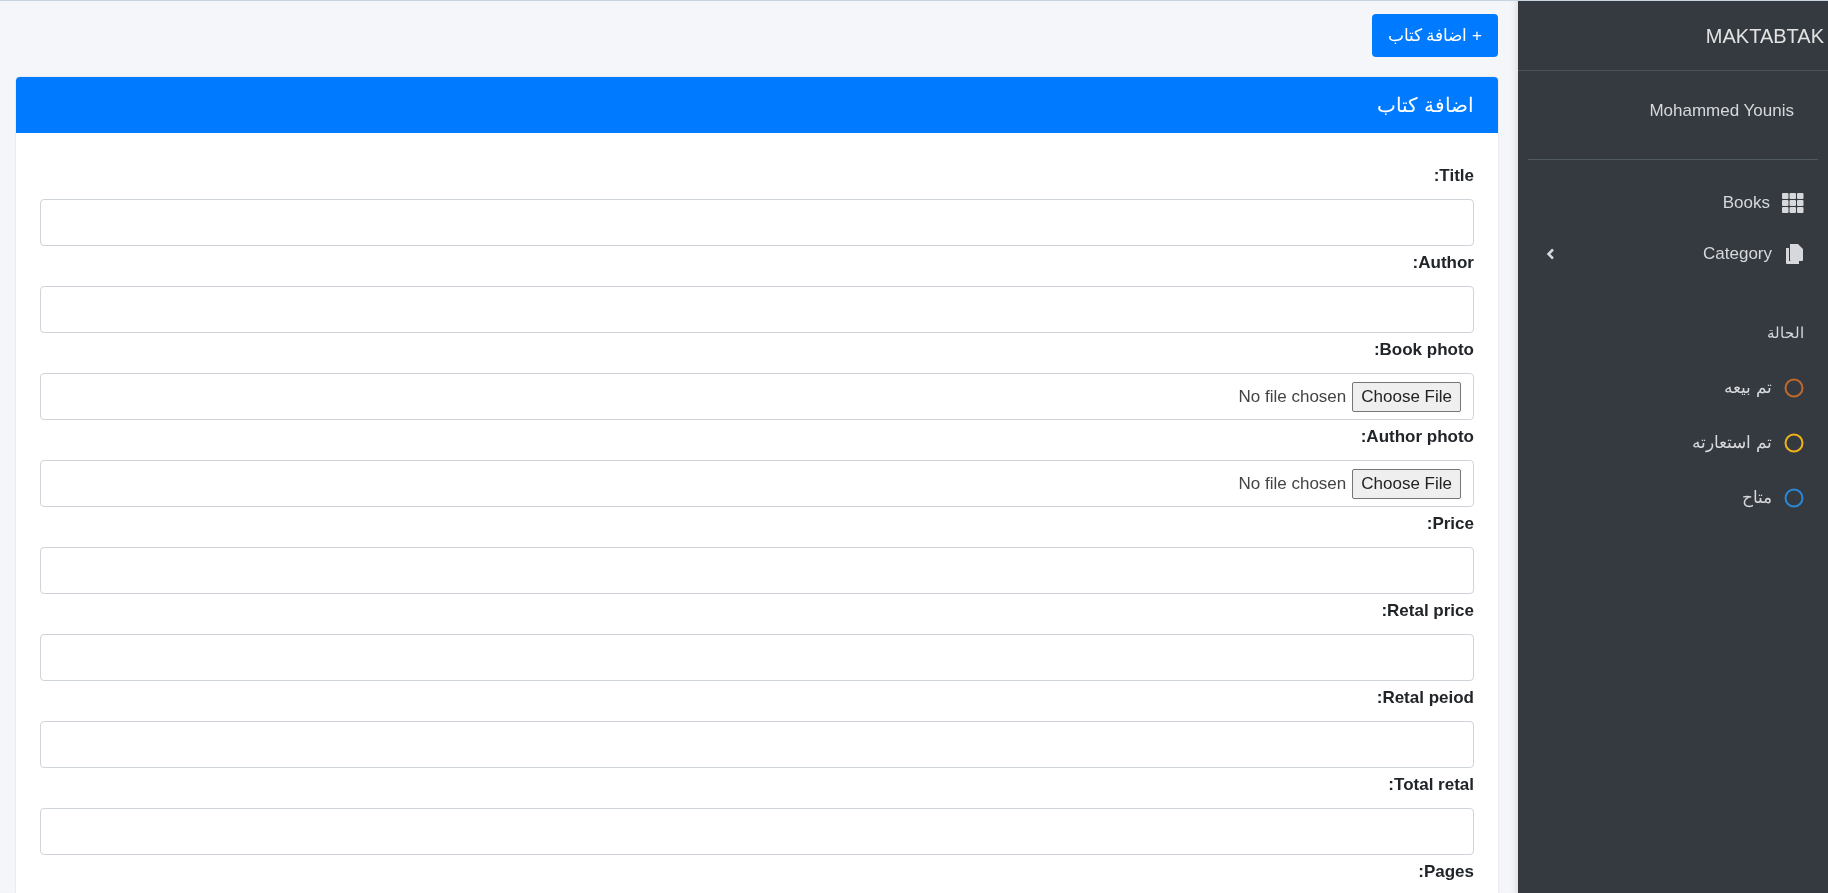 The height and width of the screenshot is (893, 1828). I want to click on field-label: Book photo:, so click(1423, 350).